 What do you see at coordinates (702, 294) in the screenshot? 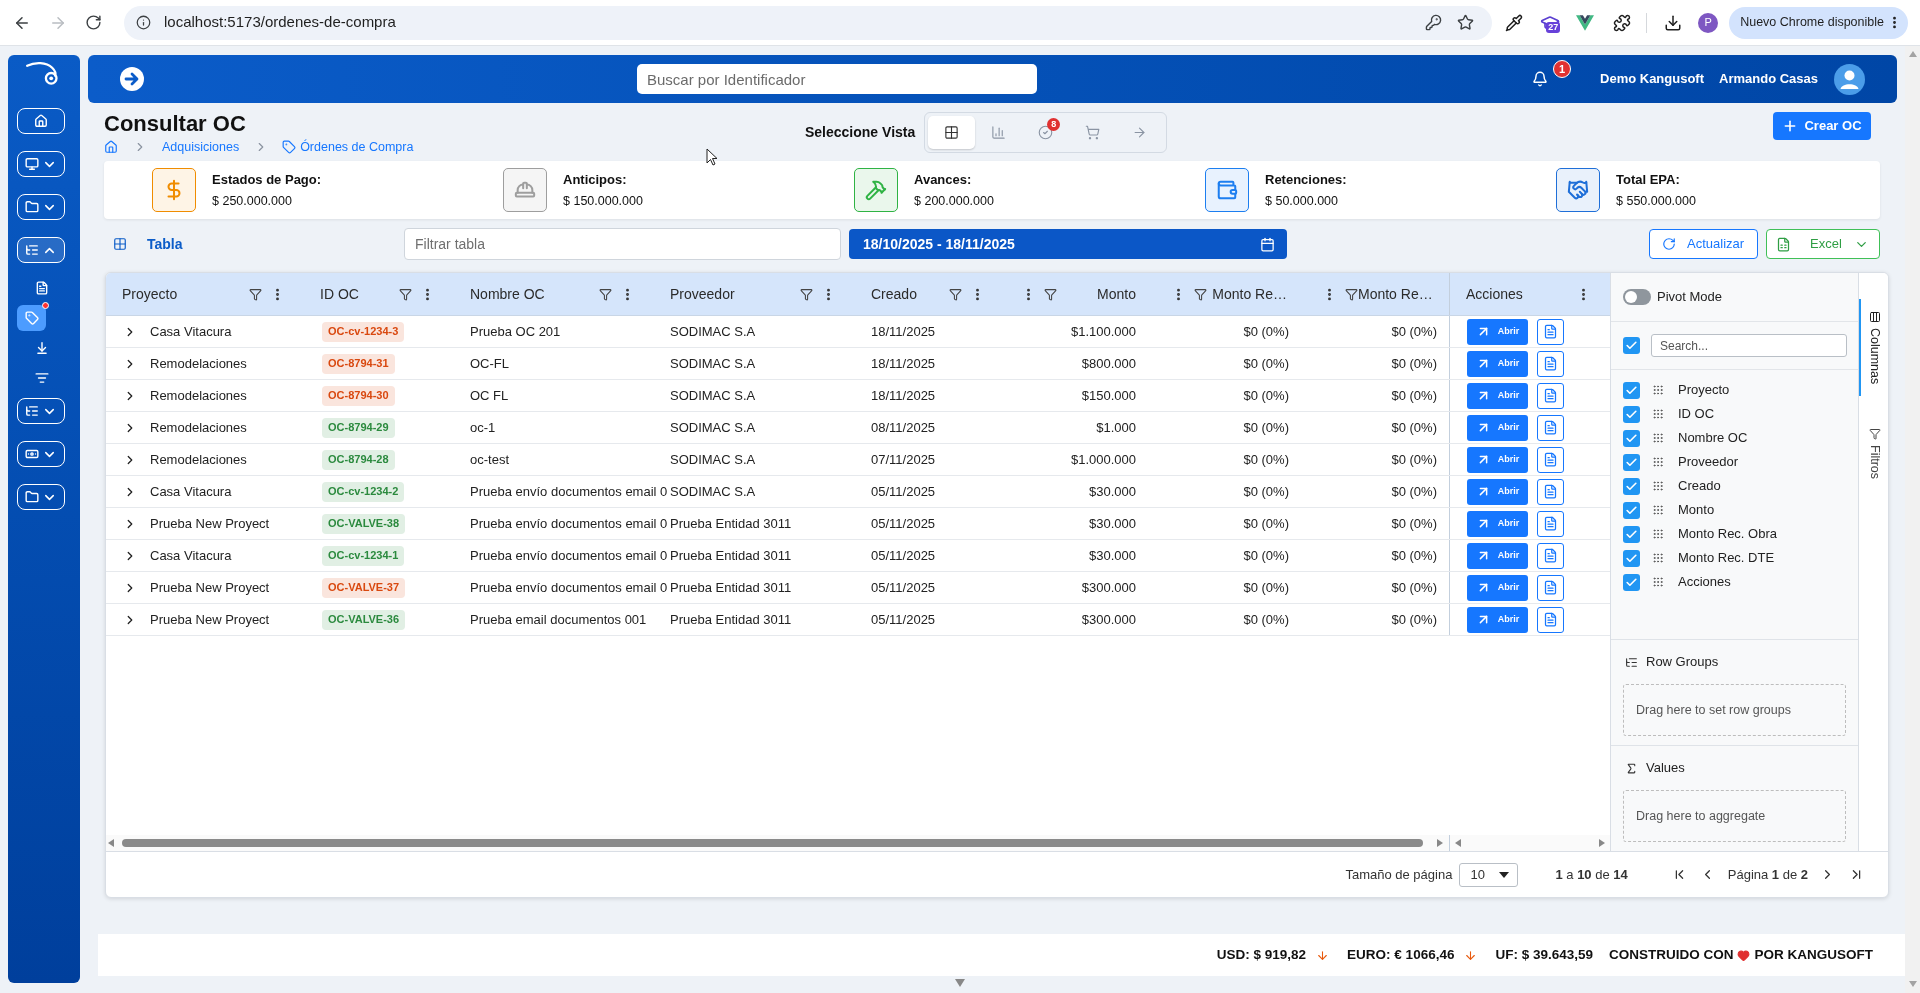
I see `column-header: Proveedor` at bounding box center [702, 294].